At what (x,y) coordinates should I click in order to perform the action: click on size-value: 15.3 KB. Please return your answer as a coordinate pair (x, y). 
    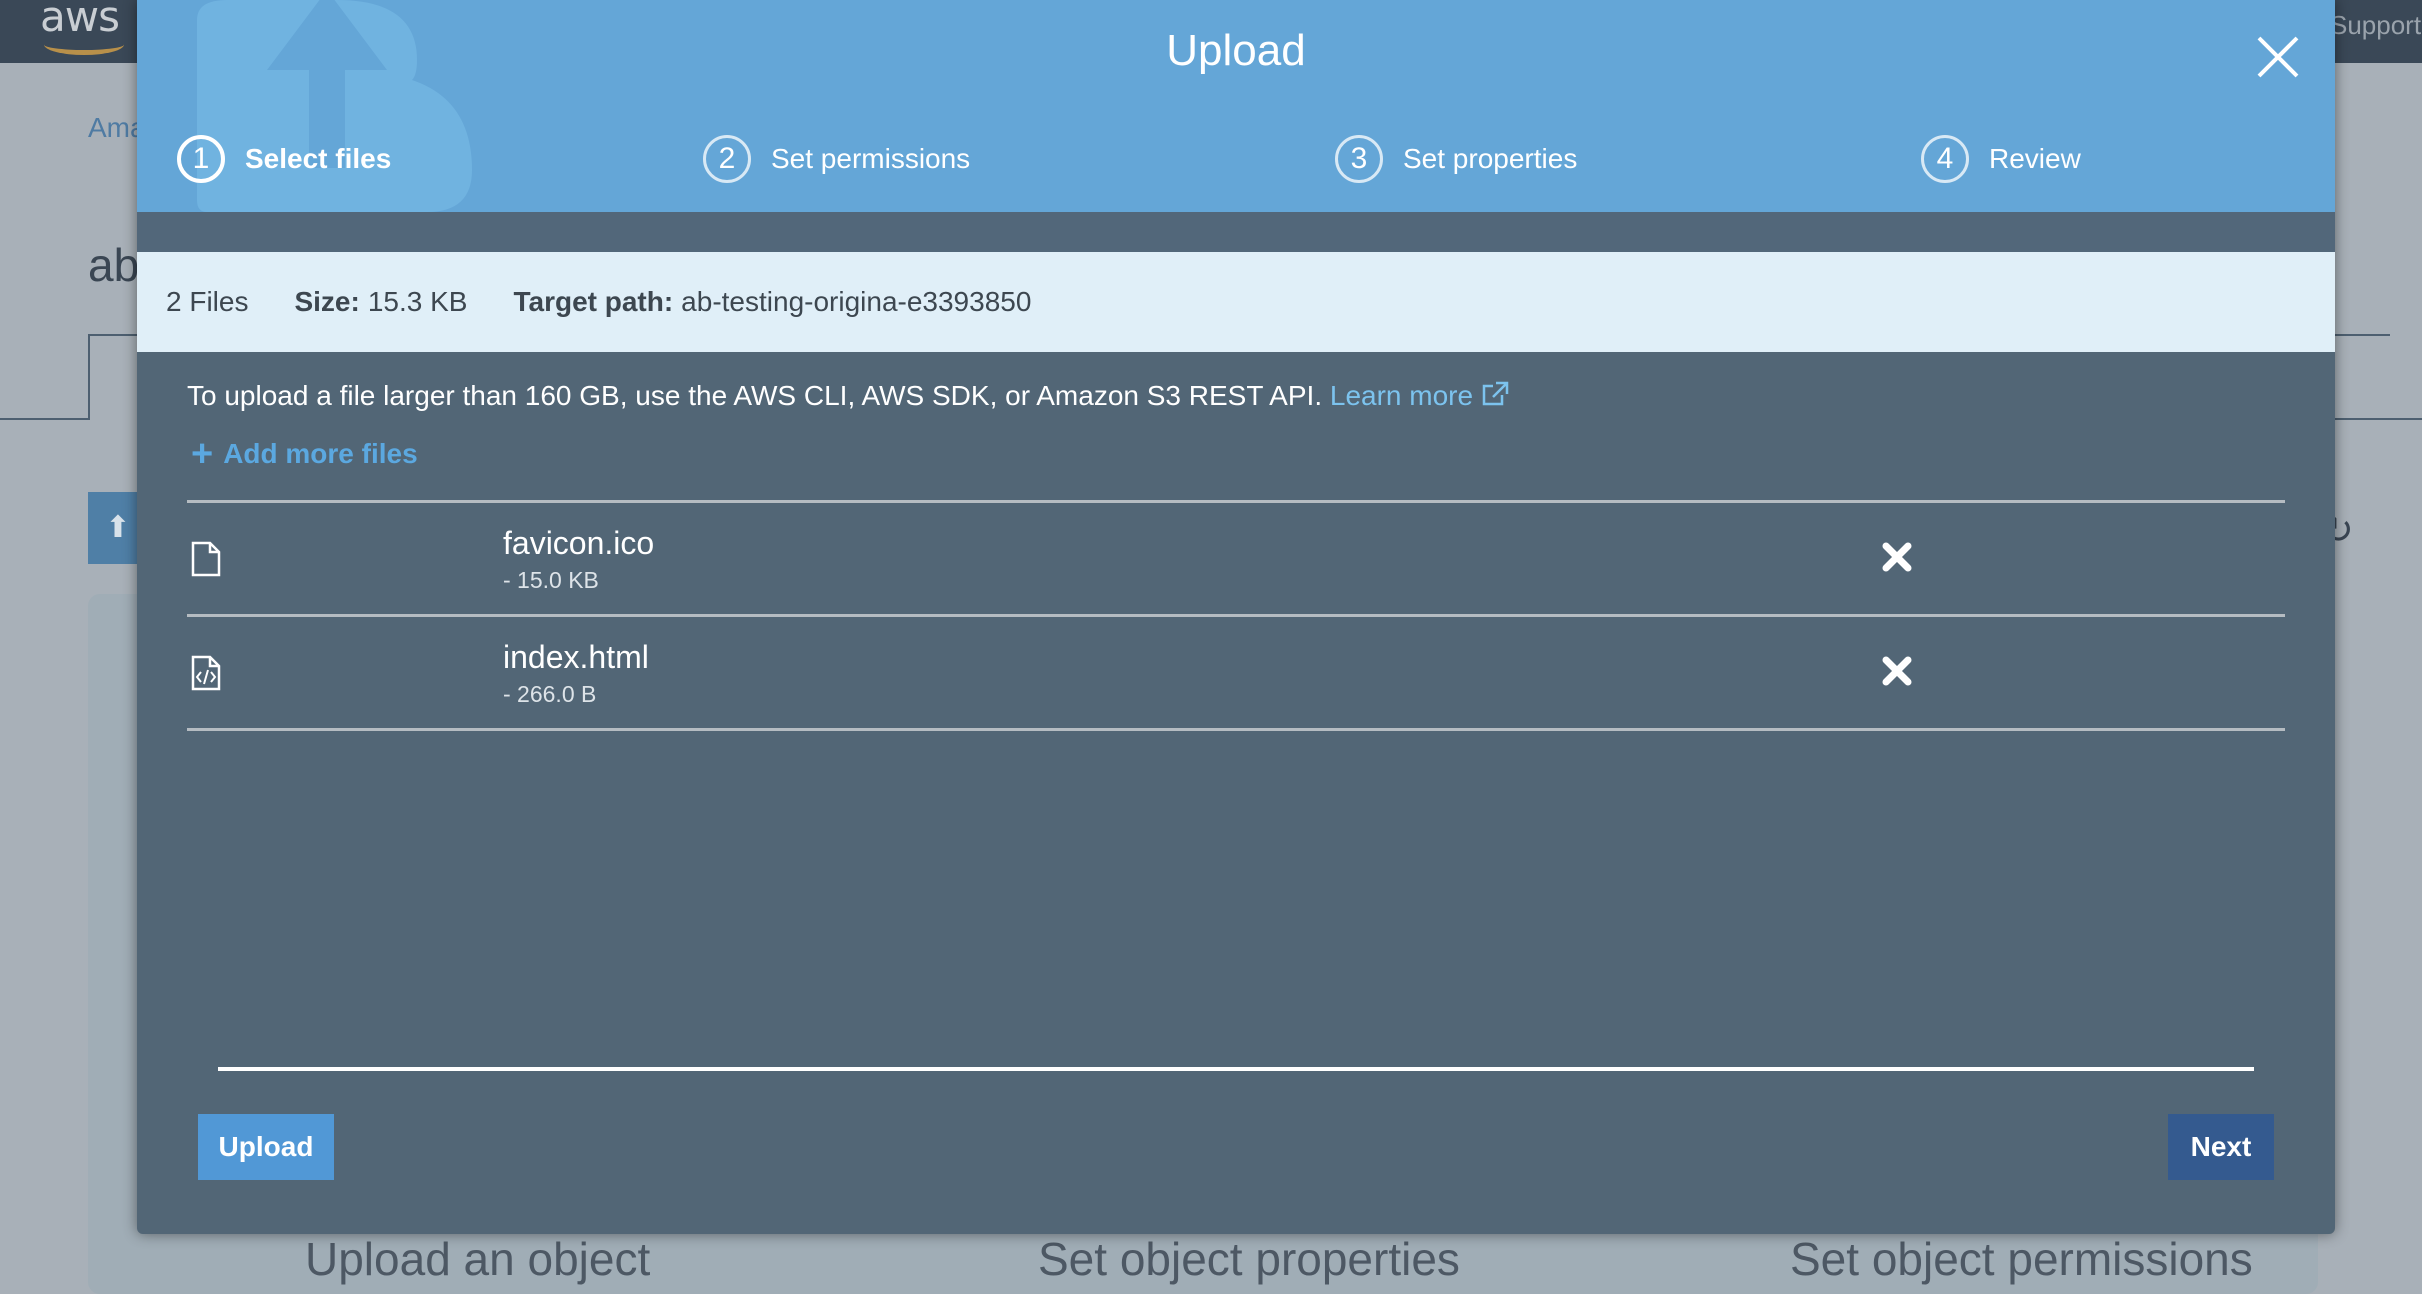
    Looking at the image, I should click on (417, 301).